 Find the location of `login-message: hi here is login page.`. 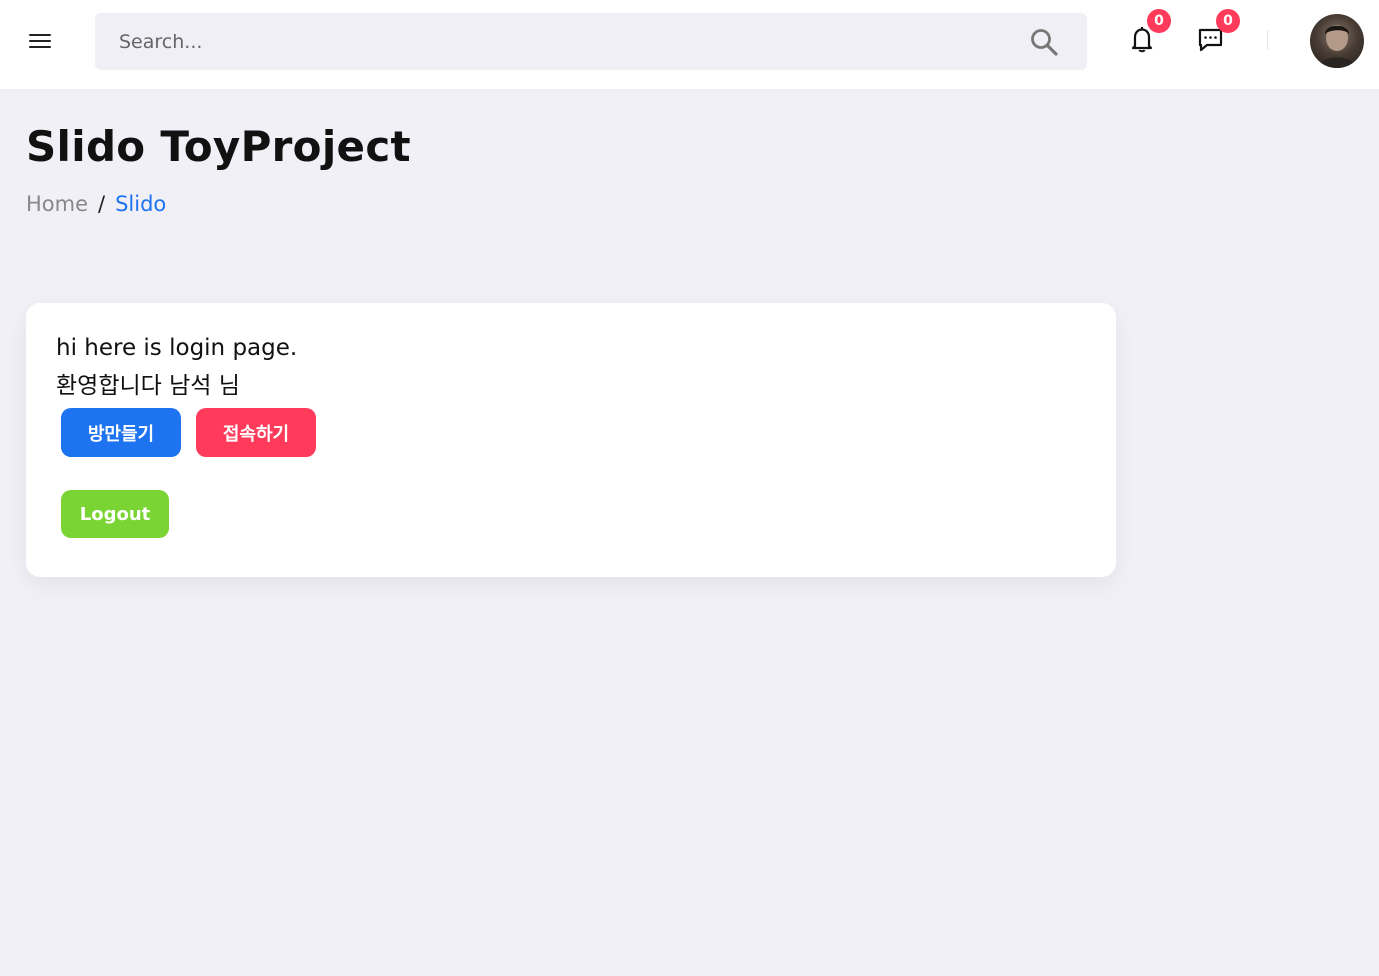

login-message: hi here is login page. is located at coordinates (177, 348).